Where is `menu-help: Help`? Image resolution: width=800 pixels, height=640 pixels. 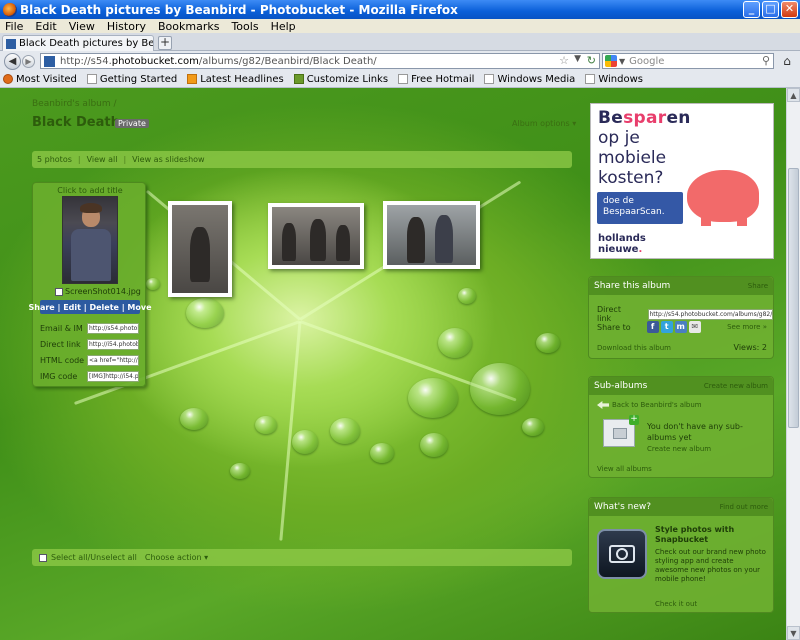 menu-help: Help is located at coordinates (283, 26).